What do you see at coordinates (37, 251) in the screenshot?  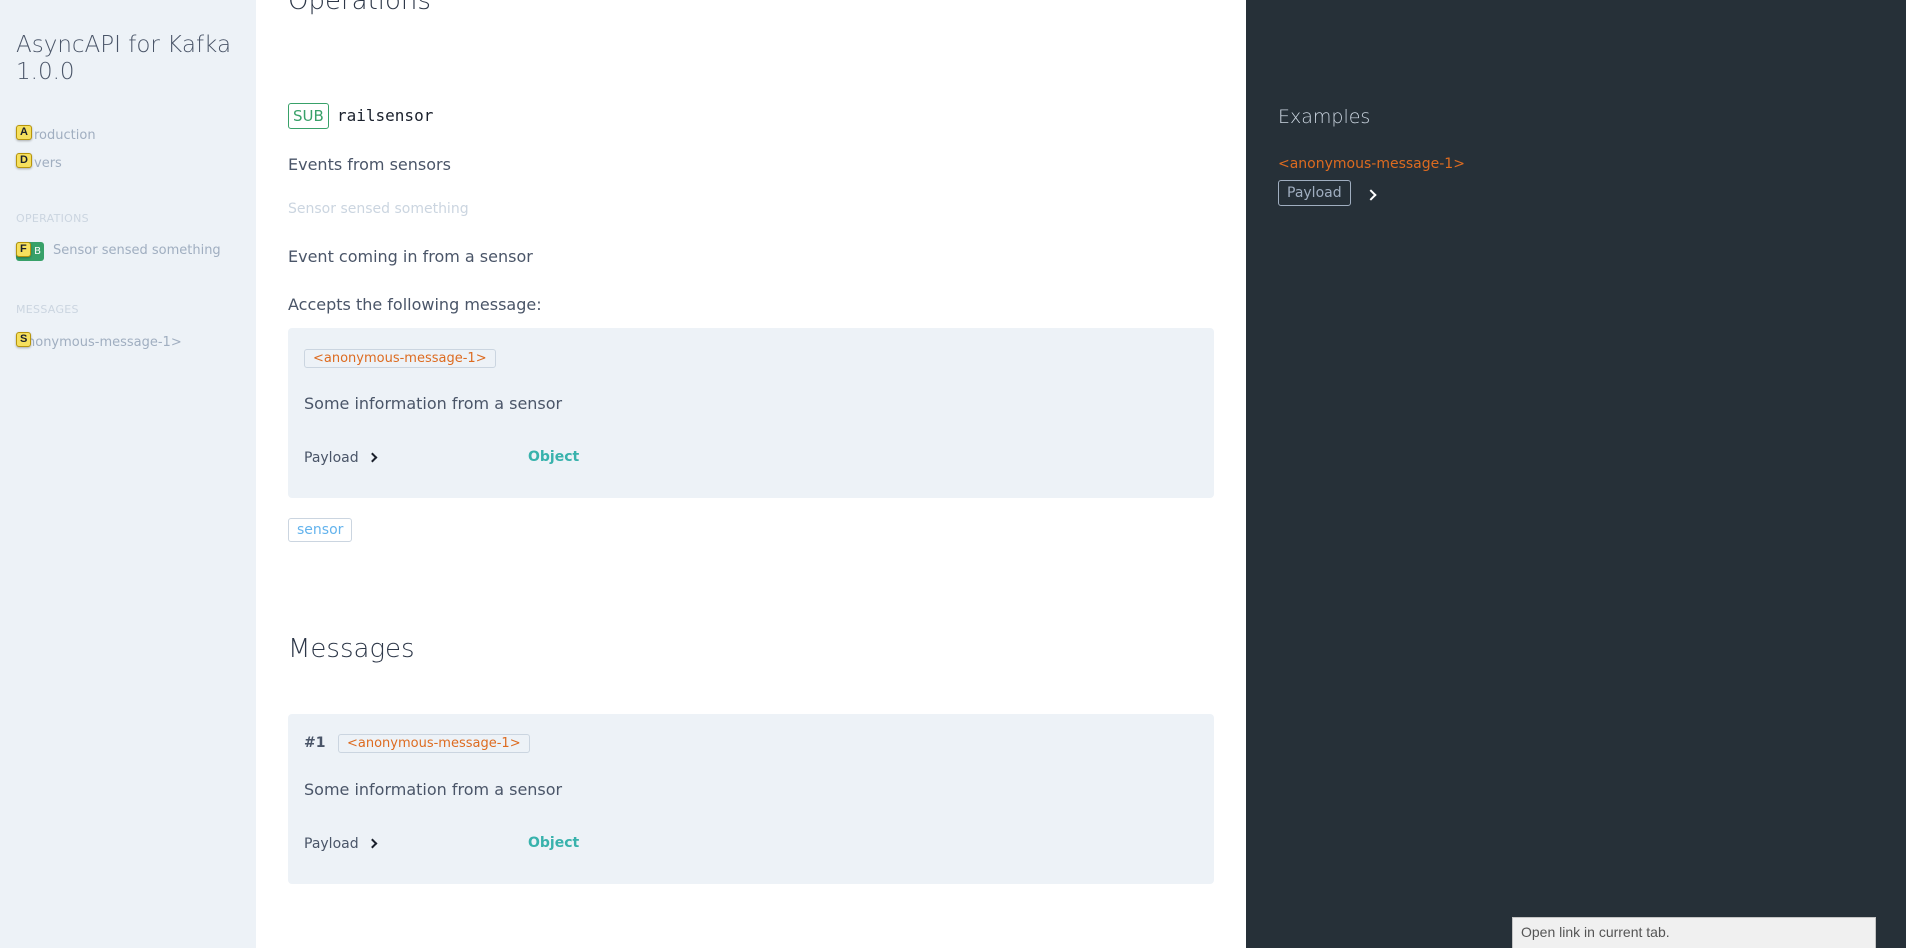 I see `sub-badge-text: B` at bounding box center [37, 251].